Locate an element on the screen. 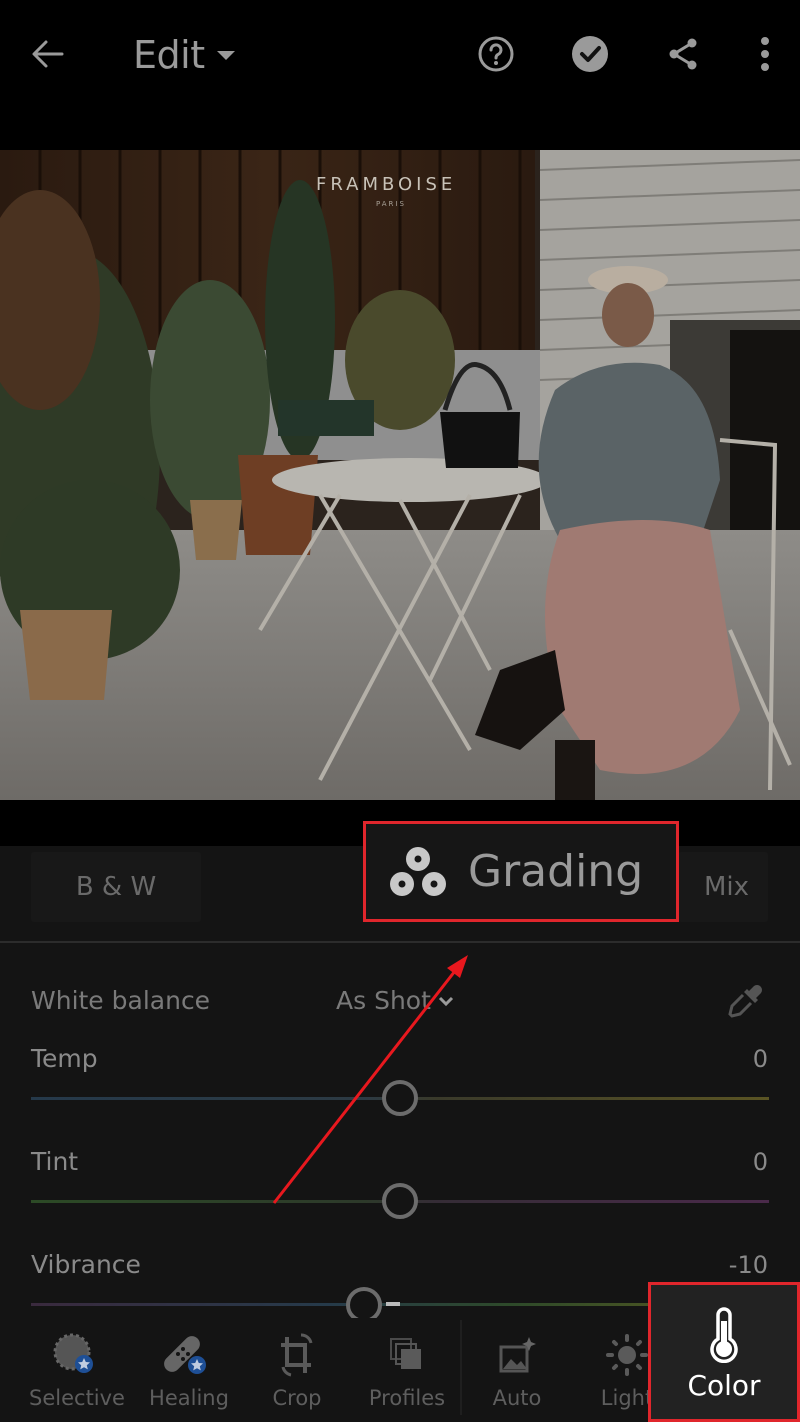  eyedropper-button is located at coordinates (746, 1004).